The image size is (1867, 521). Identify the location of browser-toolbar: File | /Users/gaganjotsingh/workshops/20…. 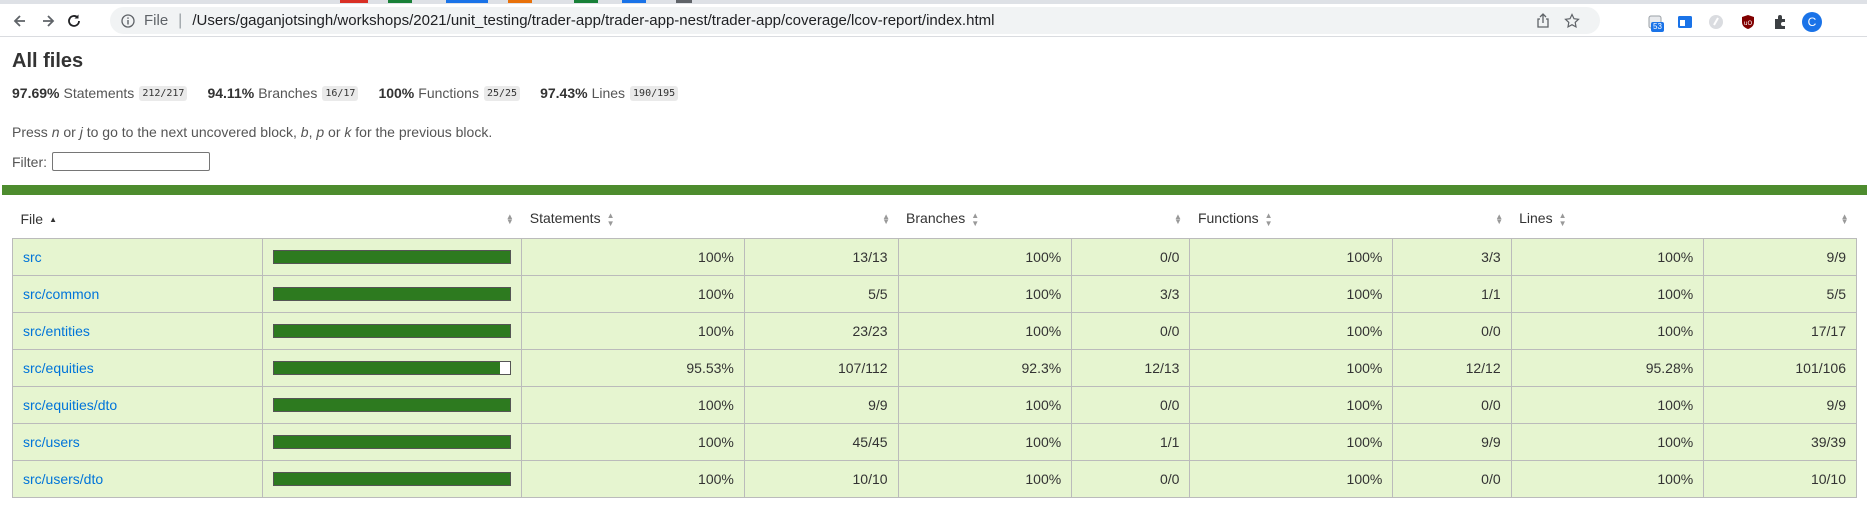
(933, 20).